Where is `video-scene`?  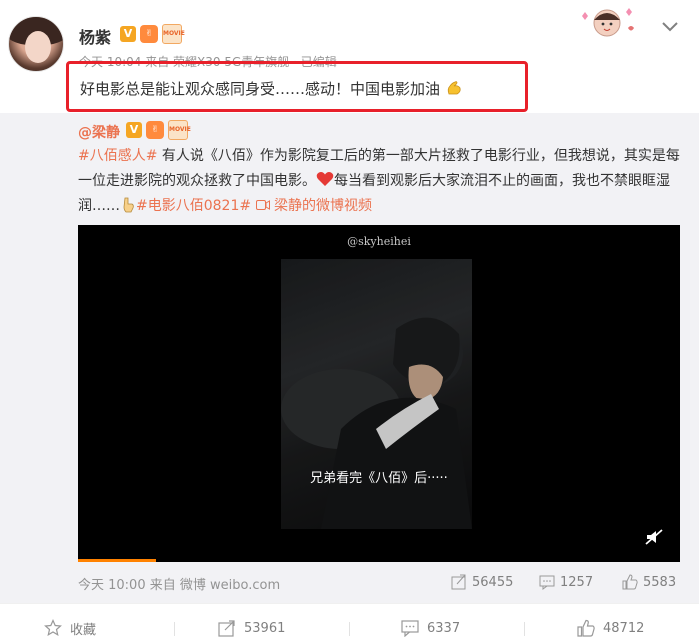
video-scene is located at coordinates (376, 394).